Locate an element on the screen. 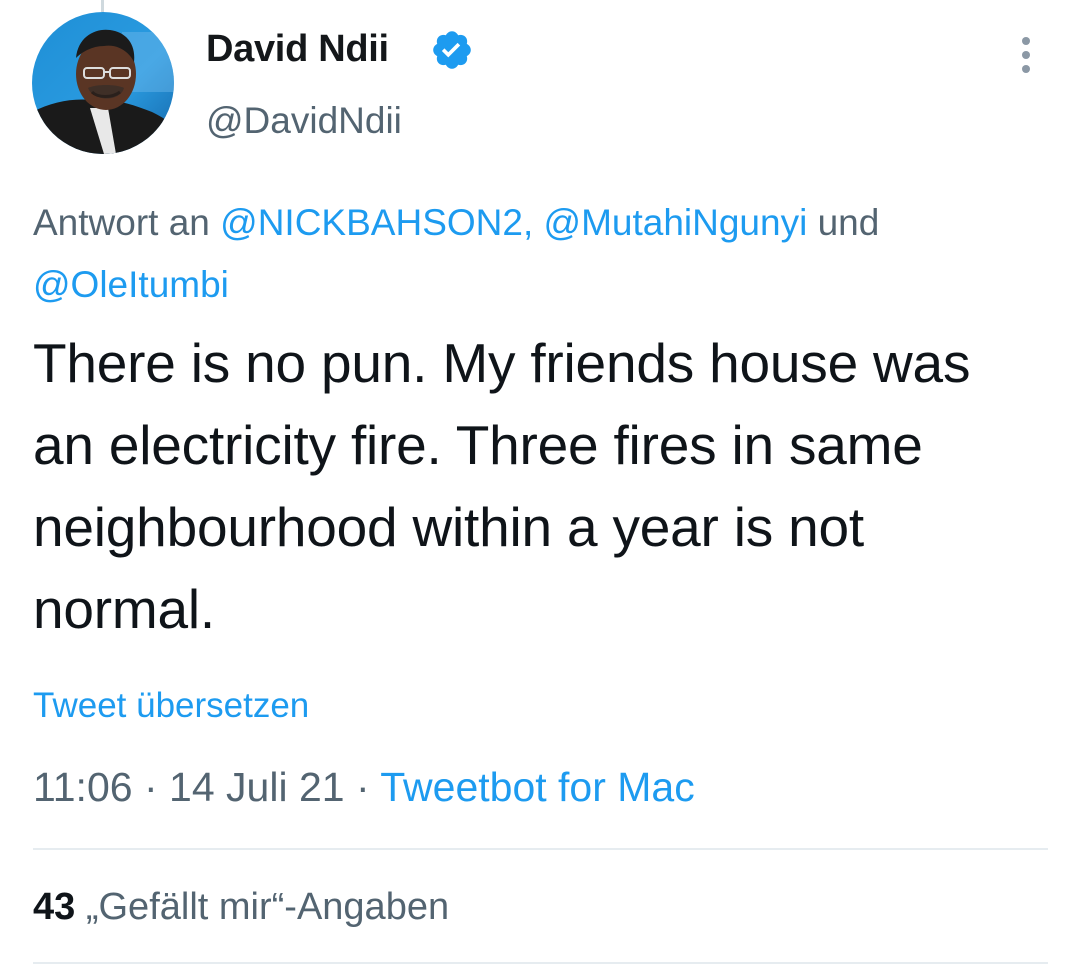 This screenshot has height=966, width=1074. mention-link: @MutahiNgunyi is located at coordinates (676, 222).